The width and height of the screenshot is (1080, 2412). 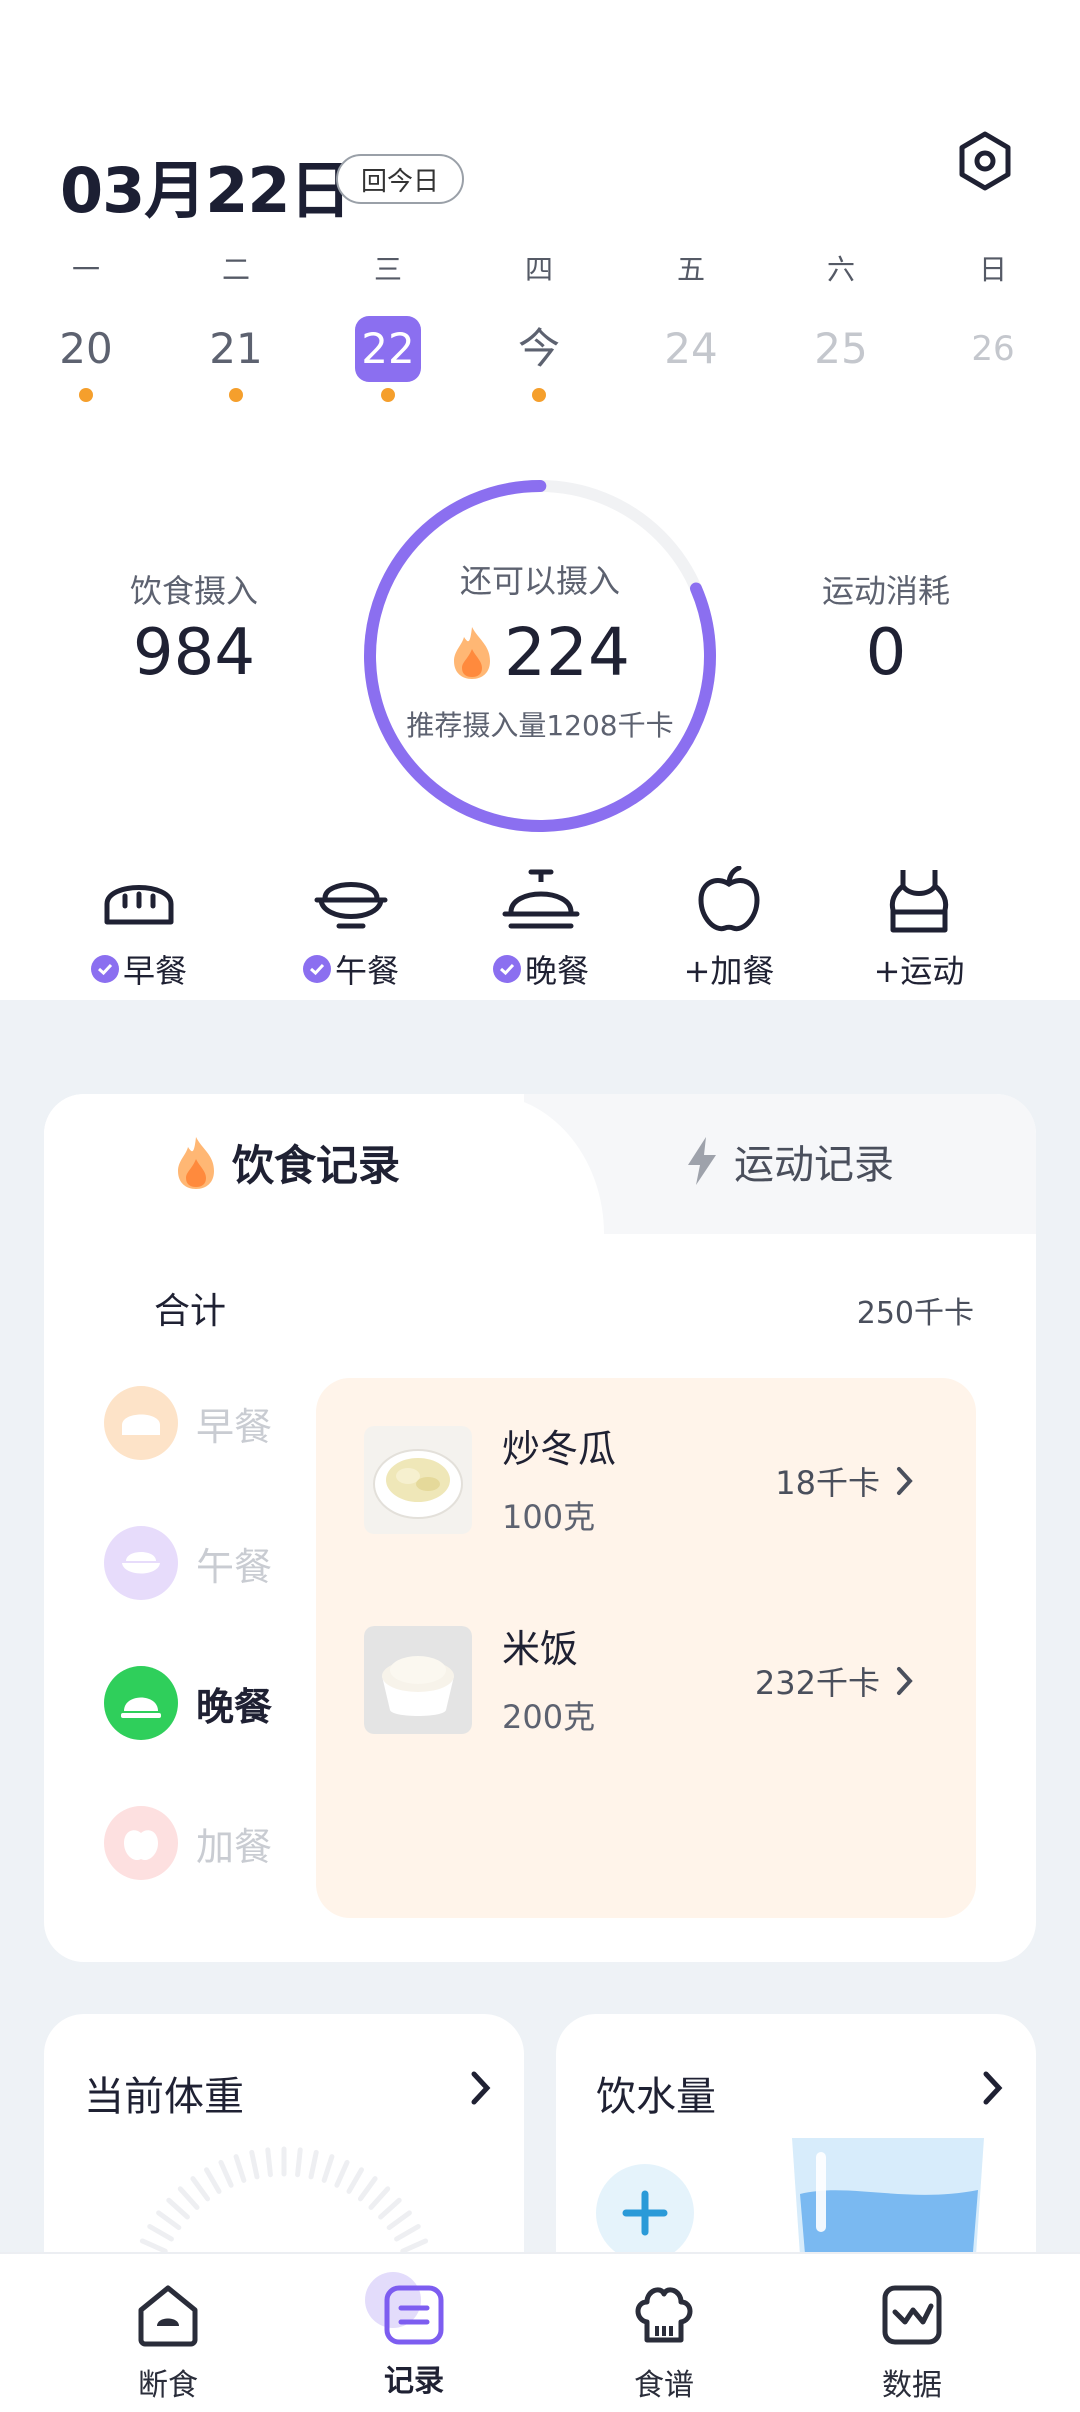 What do you see at coordinates (841, 348) in the screenshot?
I see `day-number: 25` at bounding box center [841, 348].